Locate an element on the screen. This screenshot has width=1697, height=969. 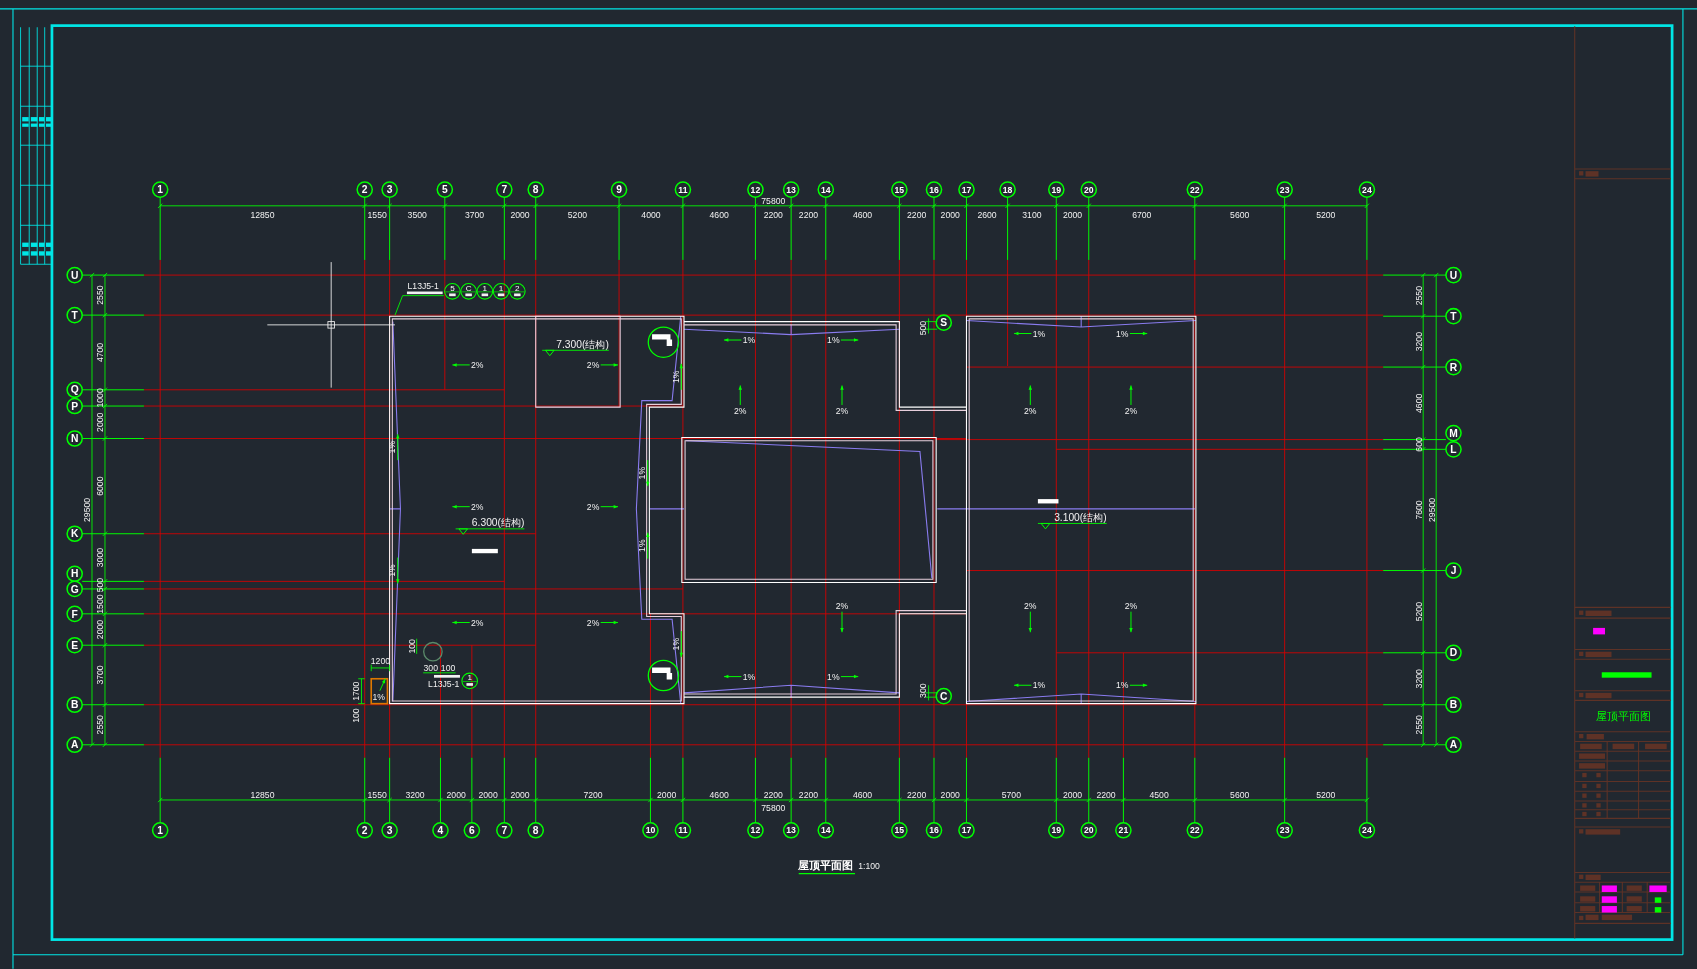
dimension-text: 4000 is located at coordinates (651, 215).